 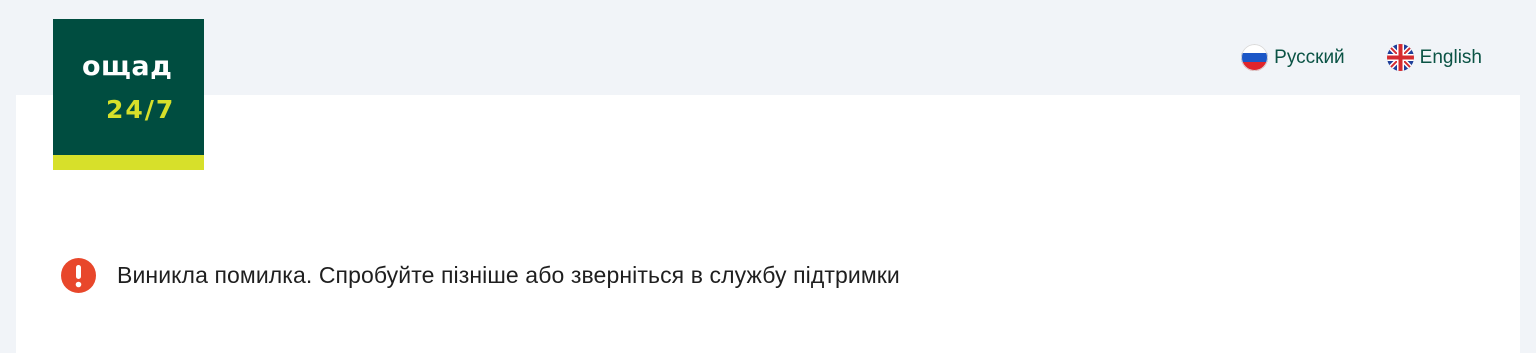 I want to click on language-switcher: Русский English, so click(x=1361, y=57).